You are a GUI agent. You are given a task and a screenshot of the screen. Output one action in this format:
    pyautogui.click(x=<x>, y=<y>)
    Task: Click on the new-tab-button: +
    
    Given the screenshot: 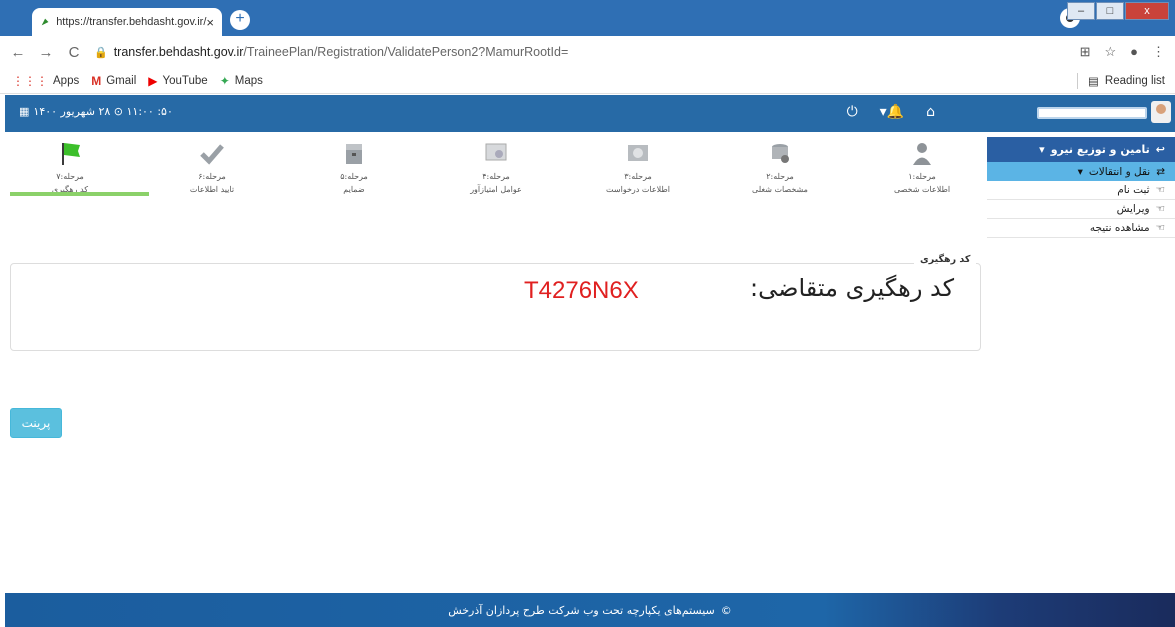 What is the action you would take?
    pyautogui.click(x=240, y=20)
    